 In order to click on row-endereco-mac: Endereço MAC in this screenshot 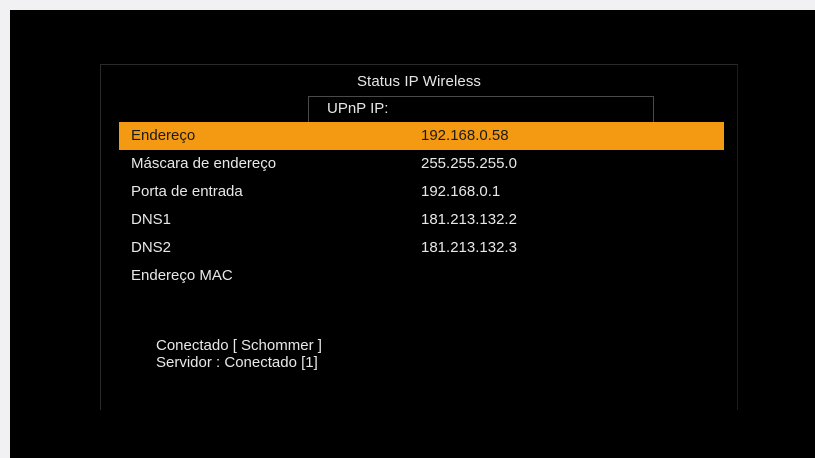, I will do `click(421, 276)`.